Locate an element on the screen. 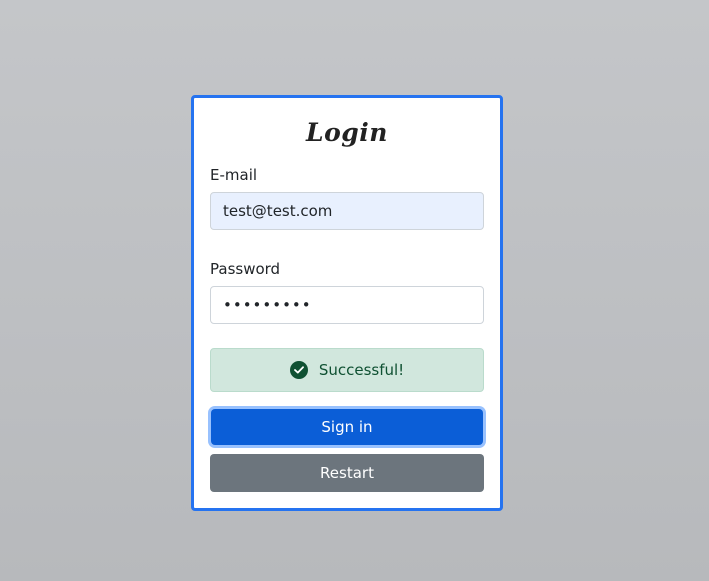 Image resolution: width=709 pixels, height=581 pixels. email-label: E-mail is located at coordinates (234, 175).